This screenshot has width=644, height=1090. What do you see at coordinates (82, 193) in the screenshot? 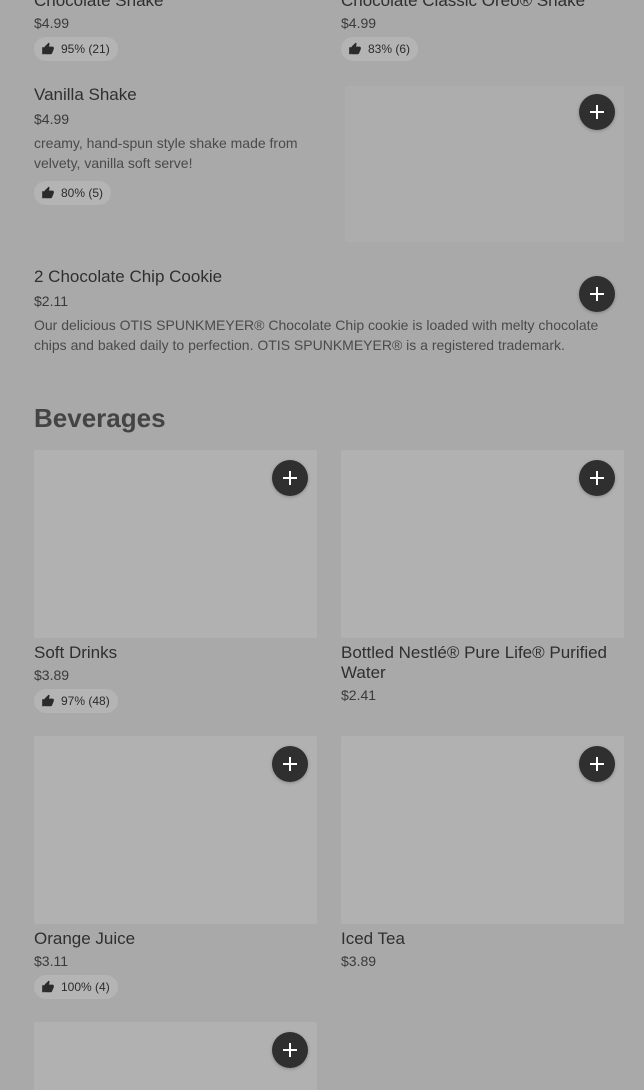
I see `rating-text: 80% (5)` at bounding box center [82, 193].